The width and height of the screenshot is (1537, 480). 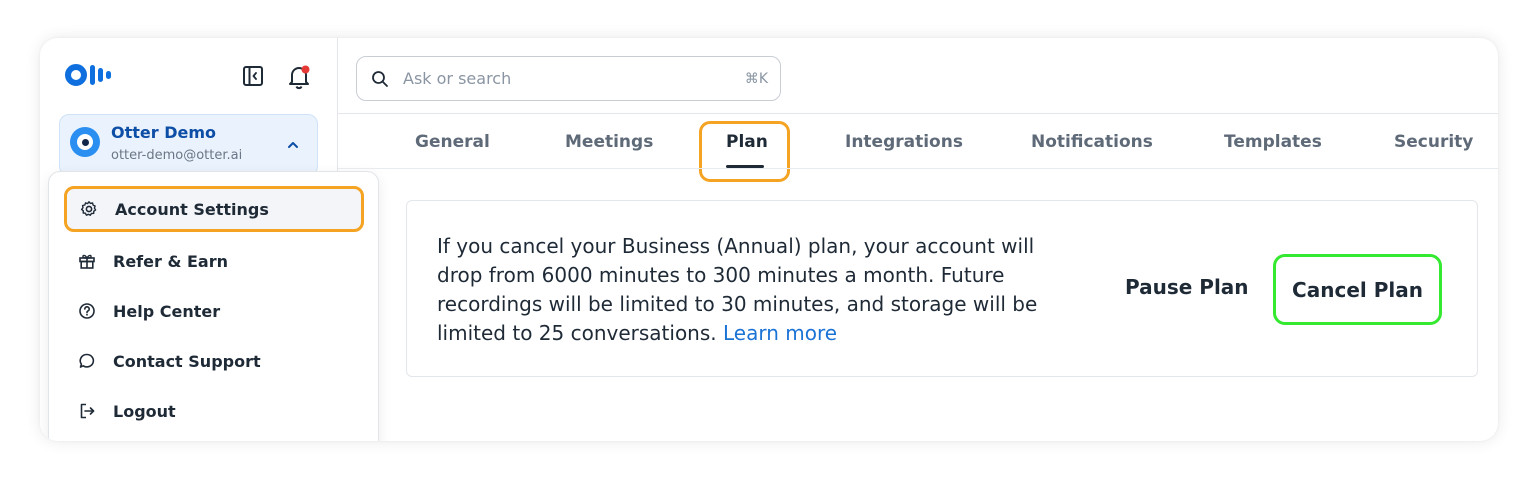 What do you see at coordinates (87, 311) in the screenshot?
I see `help-icon` at bounding box center [87, 311].